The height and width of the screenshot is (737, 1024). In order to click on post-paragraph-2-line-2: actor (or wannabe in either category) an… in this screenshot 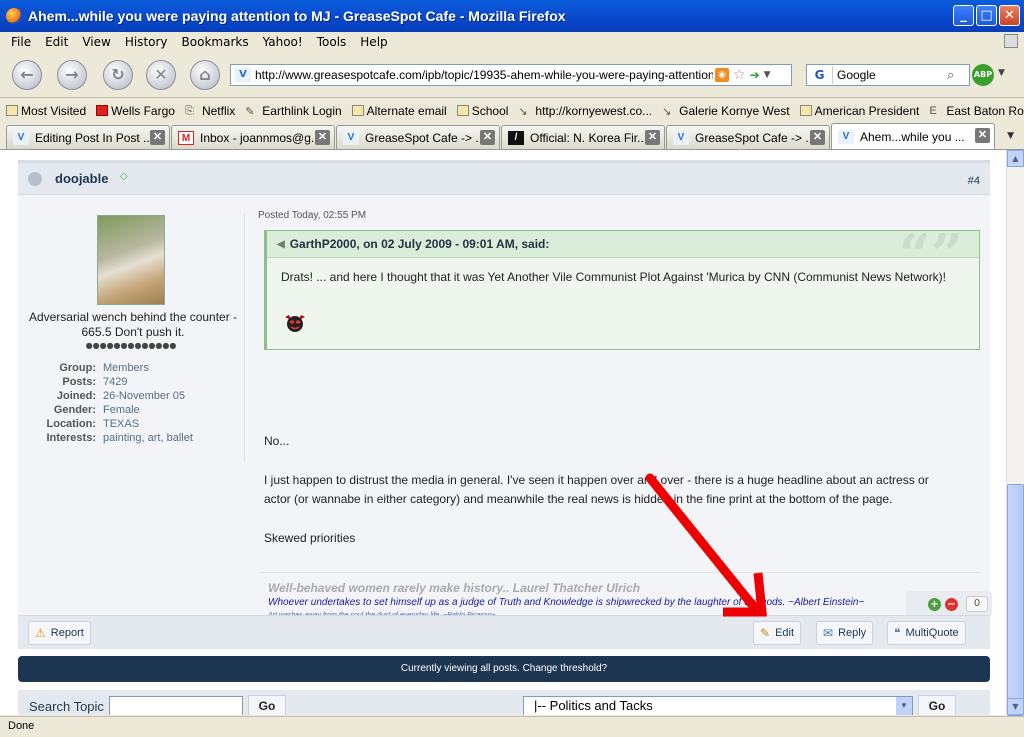, I will do `click(578, 499)`.